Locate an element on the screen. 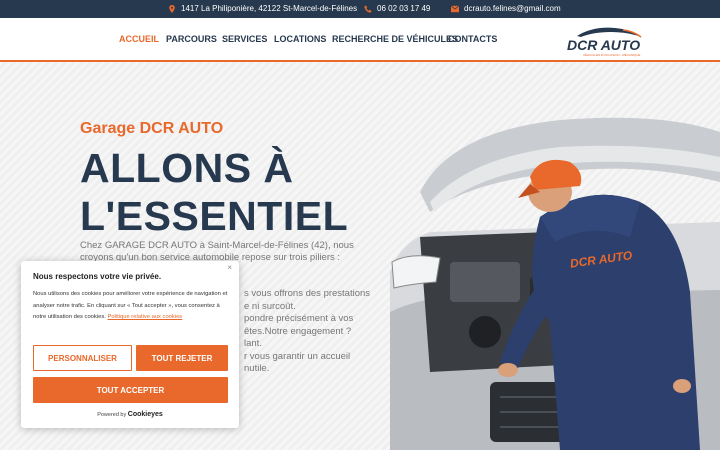  cookie-policy-link: Politique relative aux cookies is located at coordinates (144, 317).